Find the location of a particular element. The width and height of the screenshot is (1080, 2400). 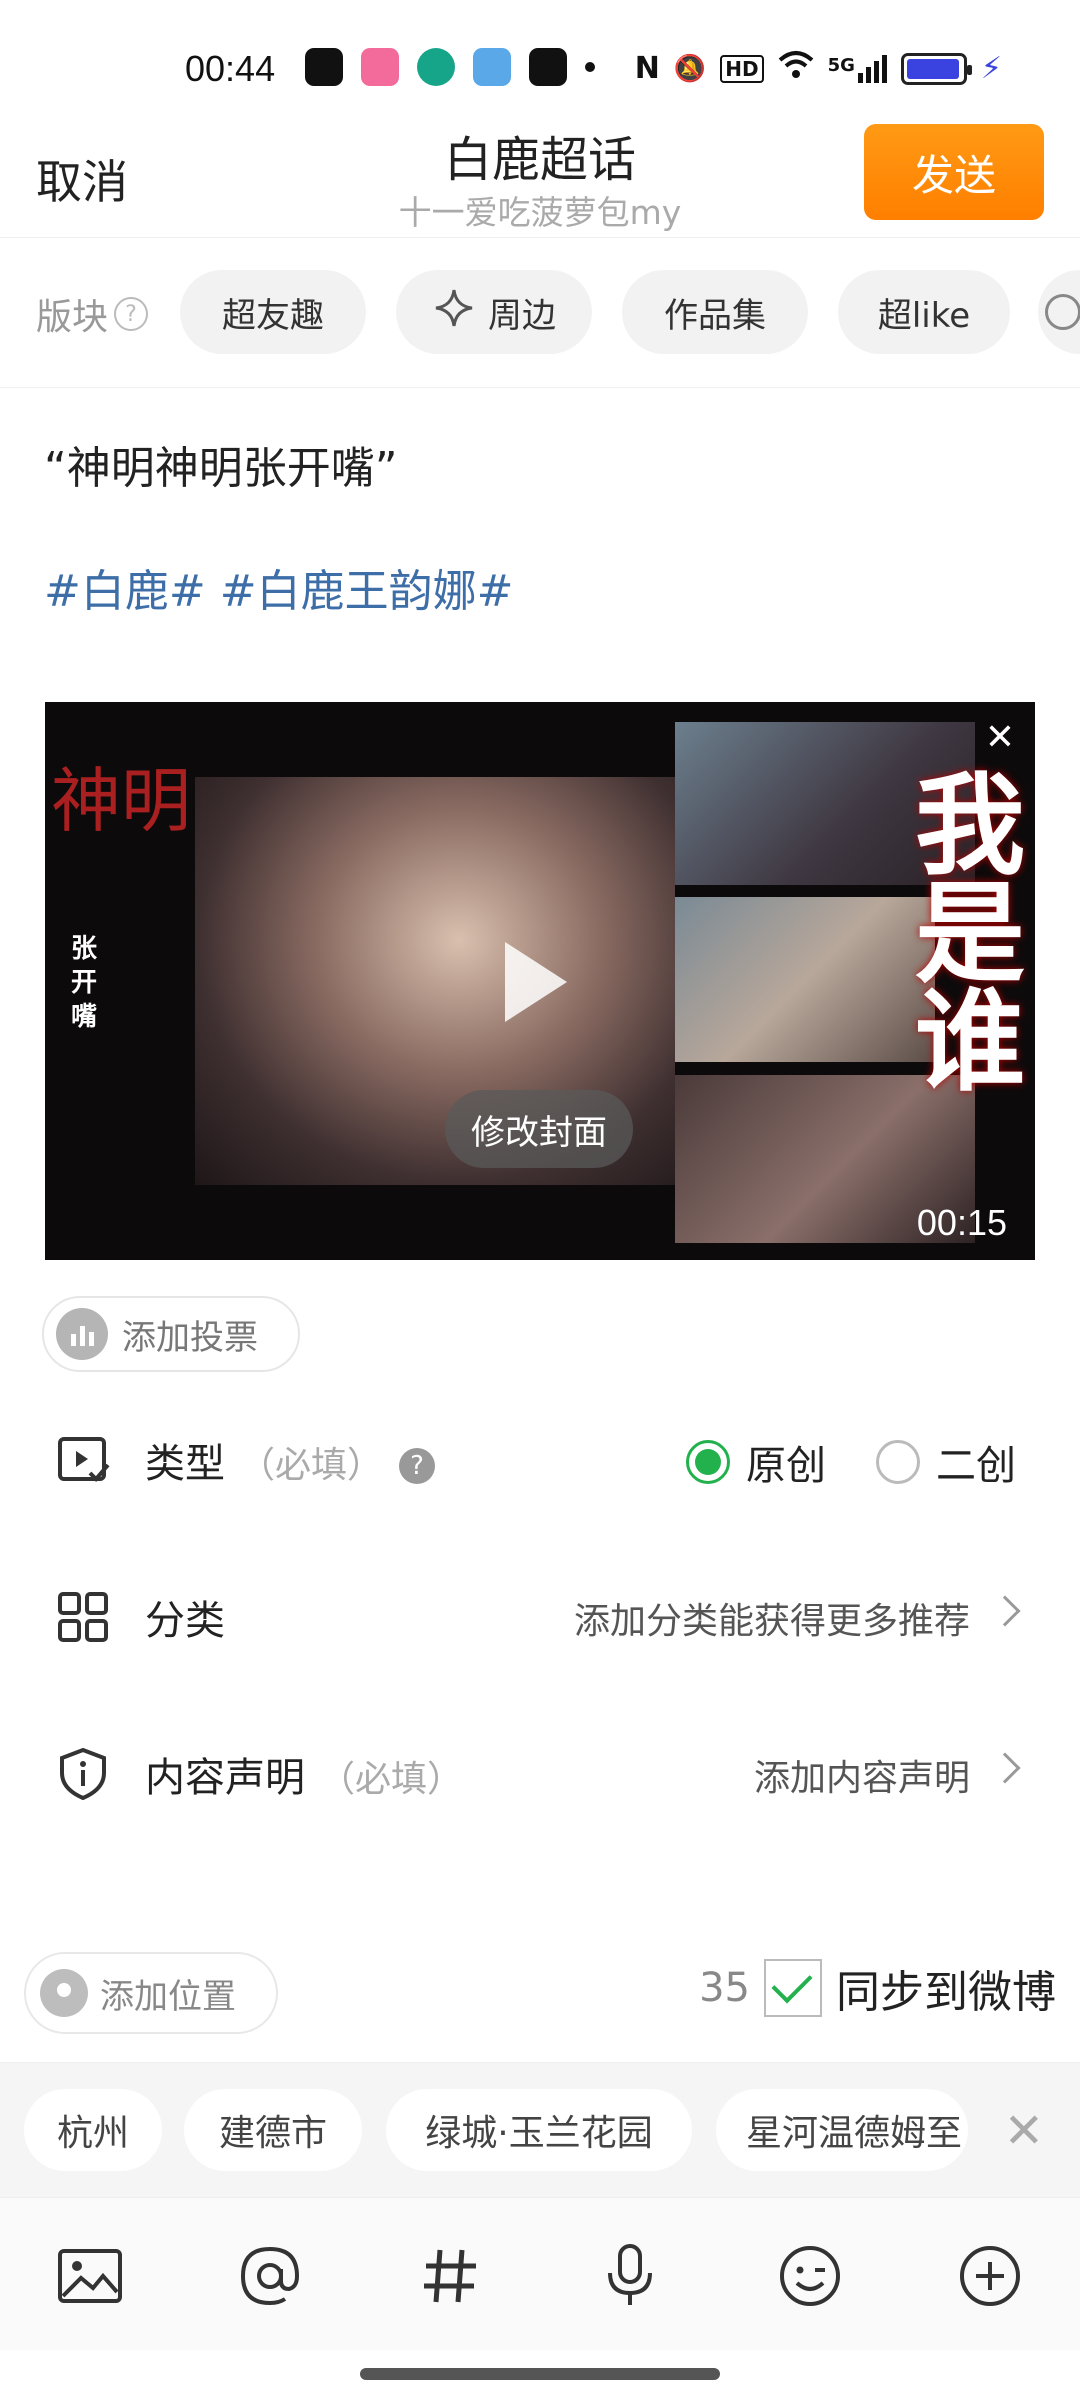

network-type: 5G is located at coordinates (841, 65).